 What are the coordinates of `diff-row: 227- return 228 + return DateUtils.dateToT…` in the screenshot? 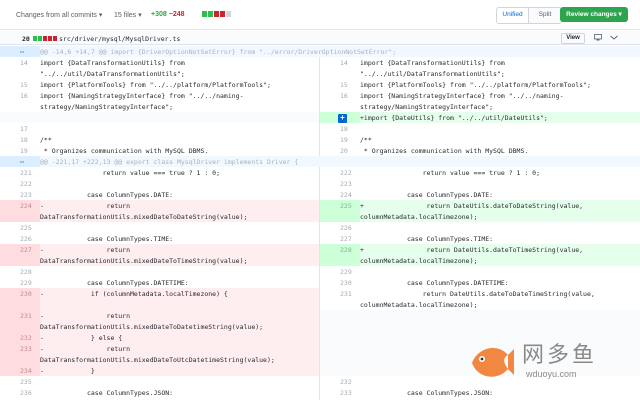 It's located at (320, 249).